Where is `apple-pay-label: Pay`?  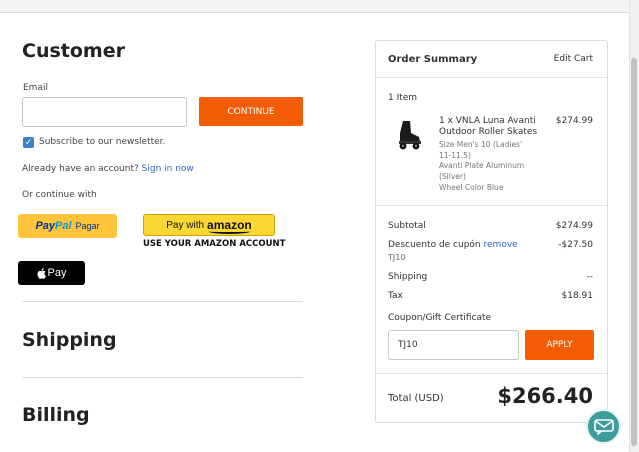 apple-pay-label: Pay is located at coordinates (57, 273).